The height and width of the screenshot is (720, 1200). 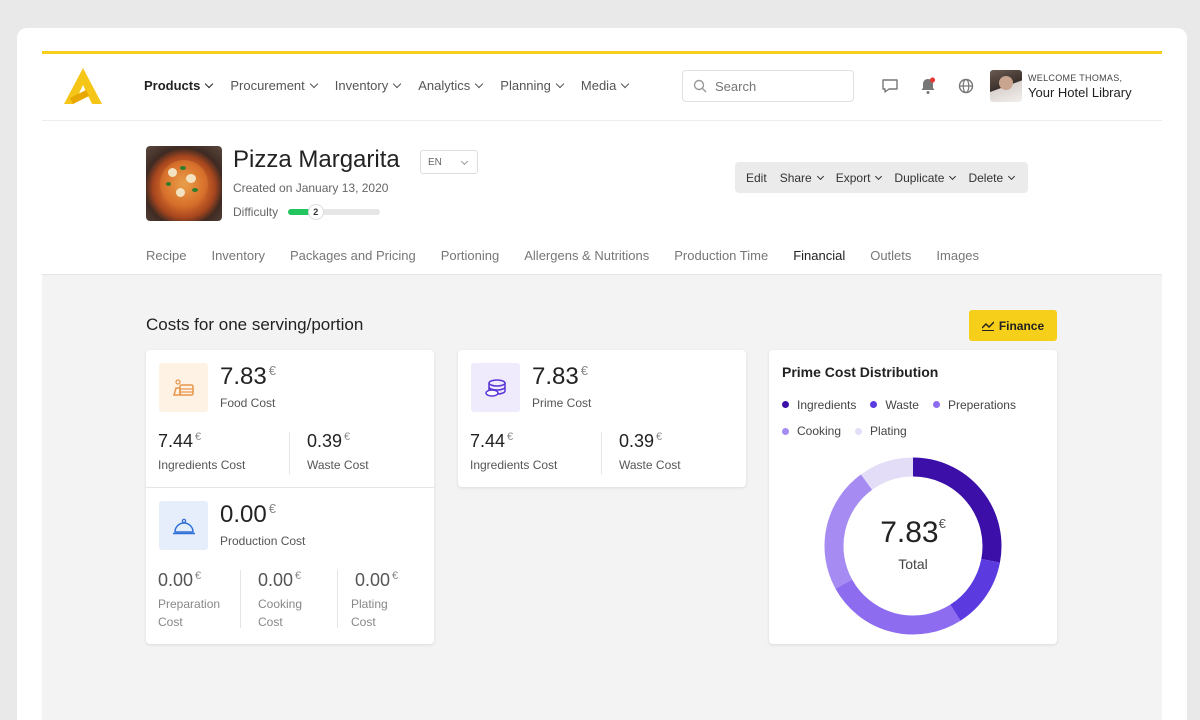 I want to click on tab-recipe: Recipe, so click(x=166, y=262).